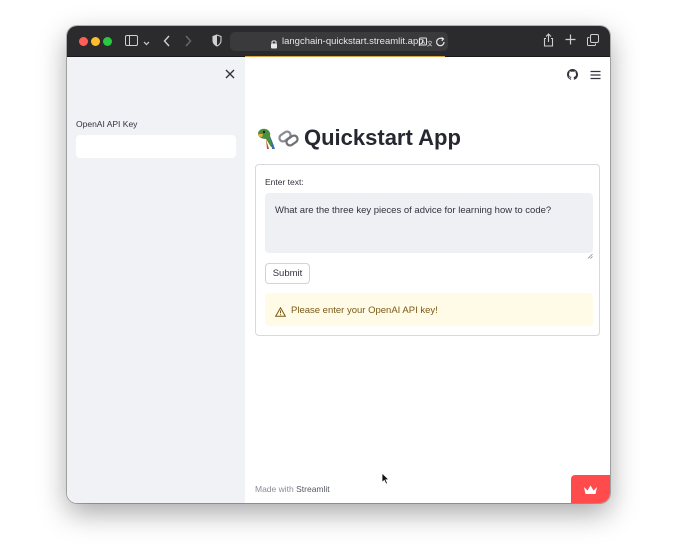 Image resolution: width=677 pixels, height=552 pixels. I want to click on resize-handle-icon, so click(590, 255).